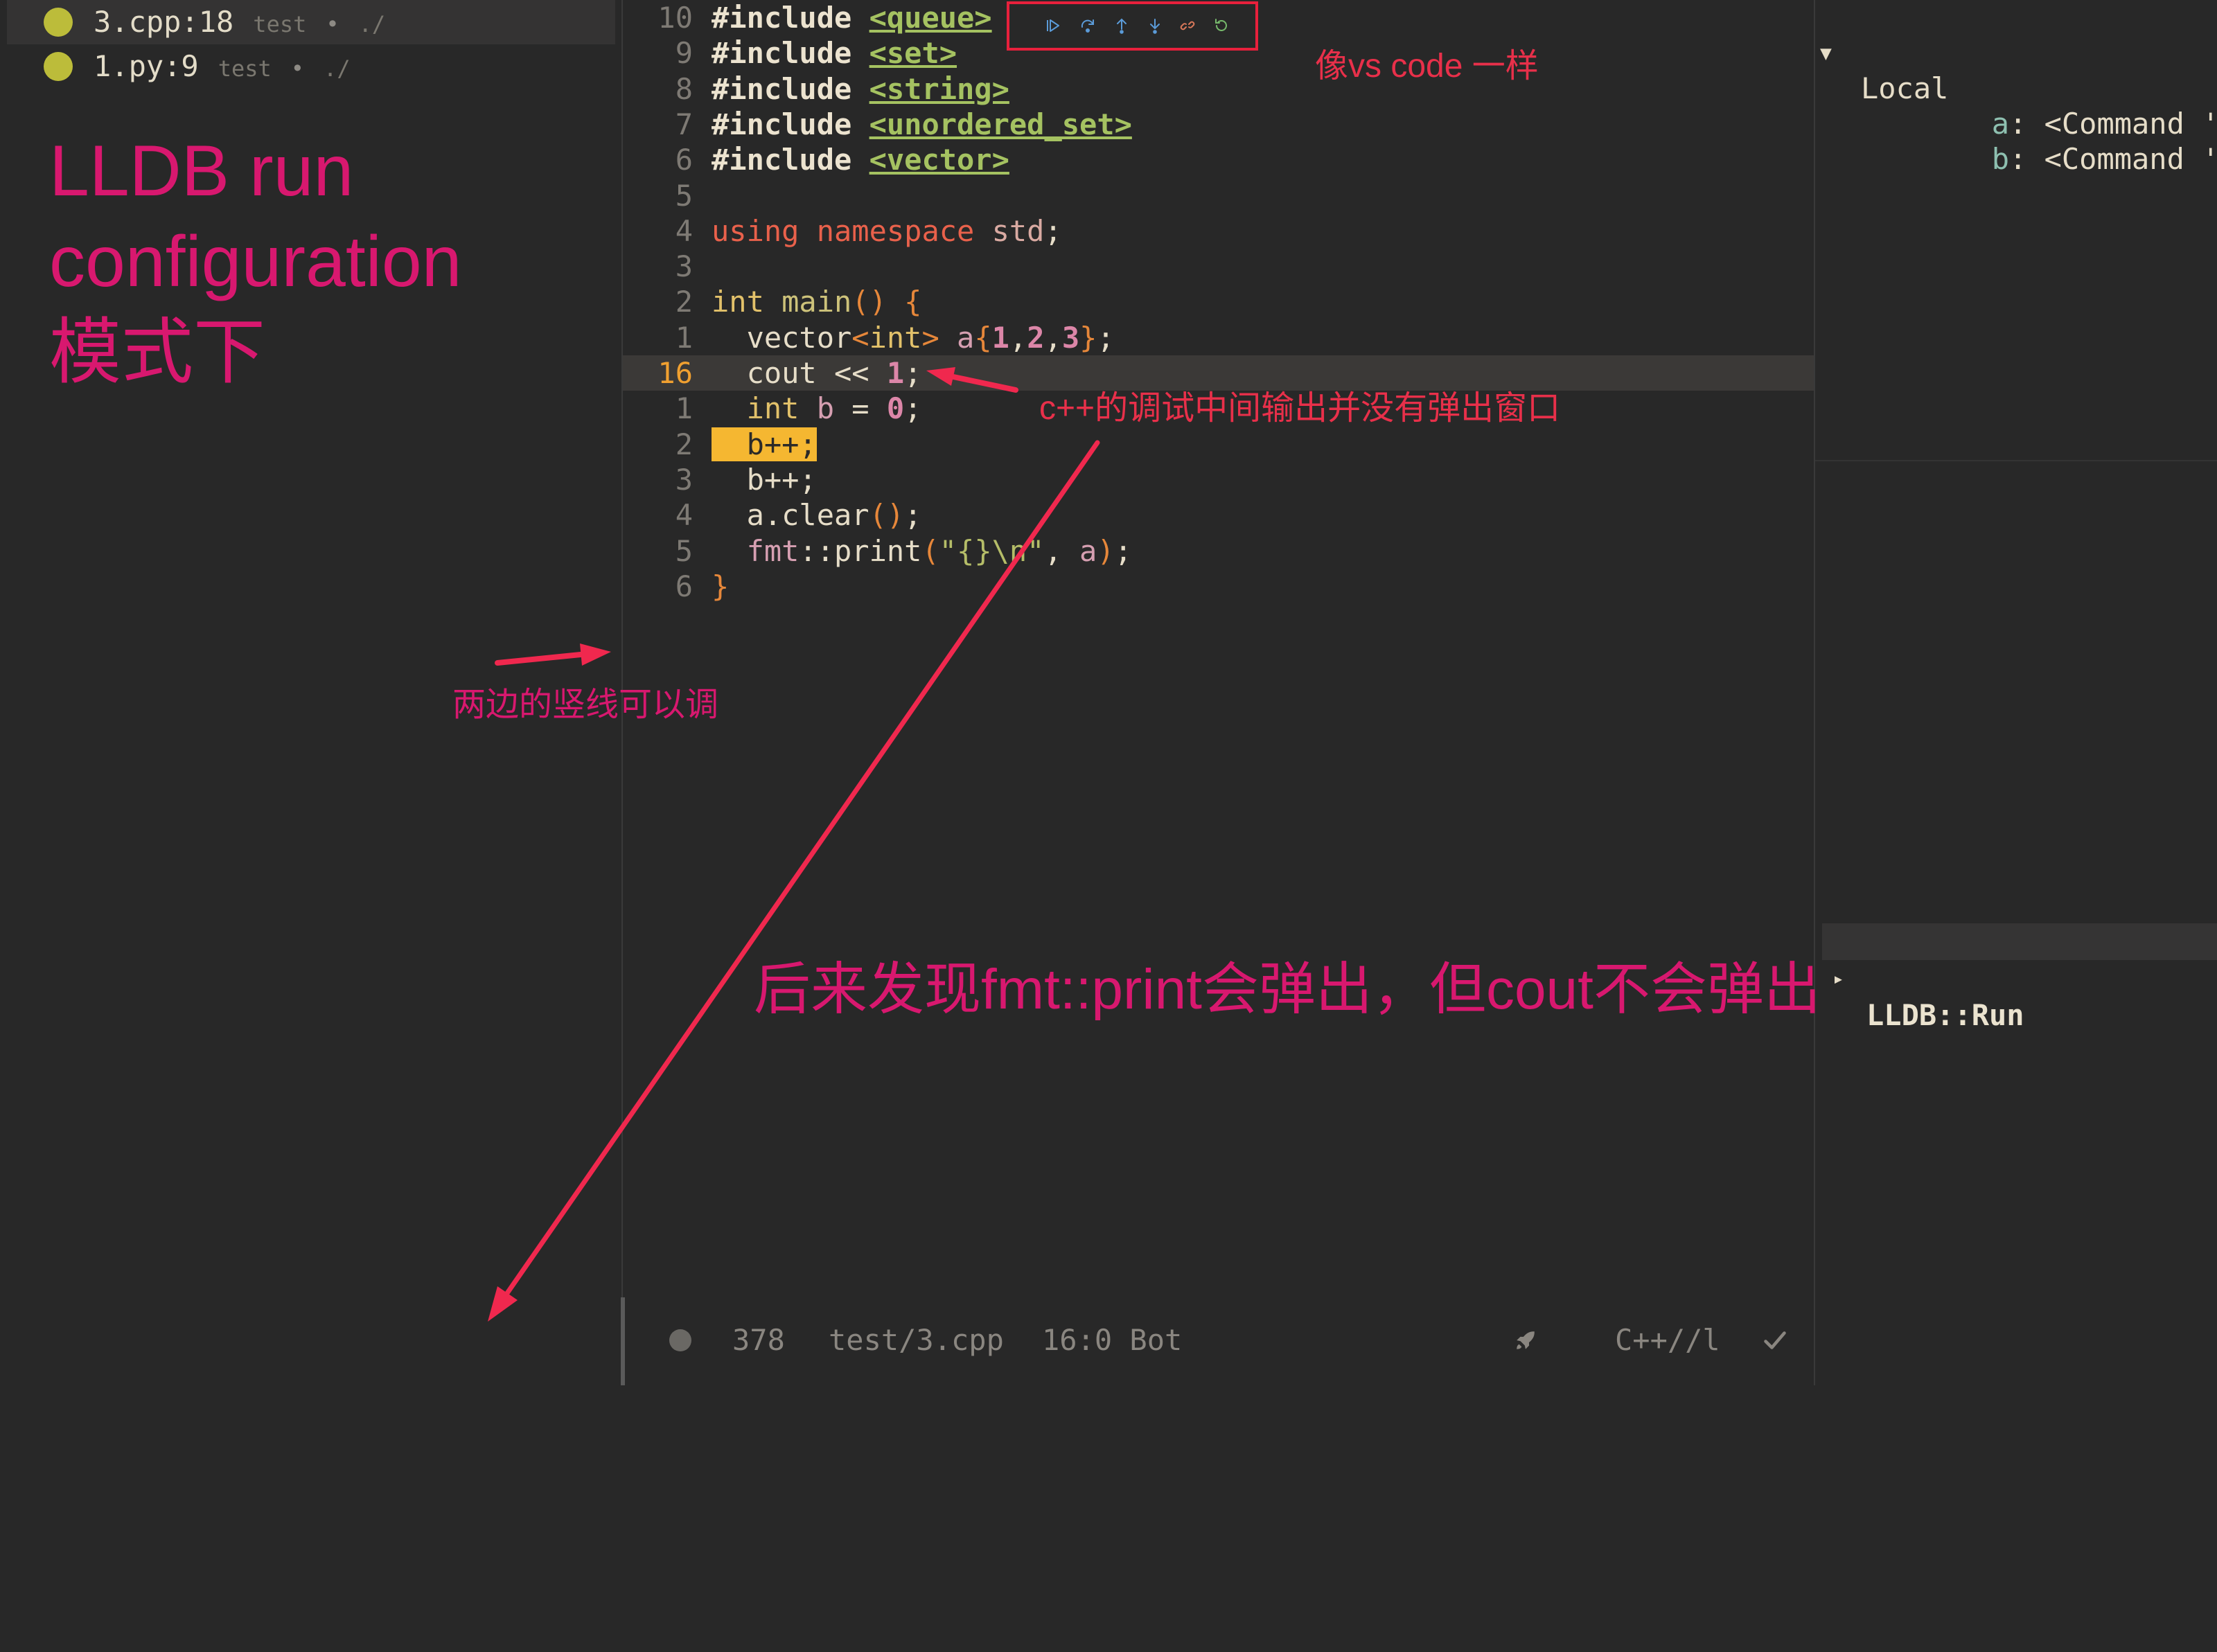 Image resolution: width=2217 pixels, height=1652 pixels. Describe the element at coordinates (1300, 409) in the screenshot. I see `output-annotation: c++的调试中间输出并没有弹出窗口` at that location.